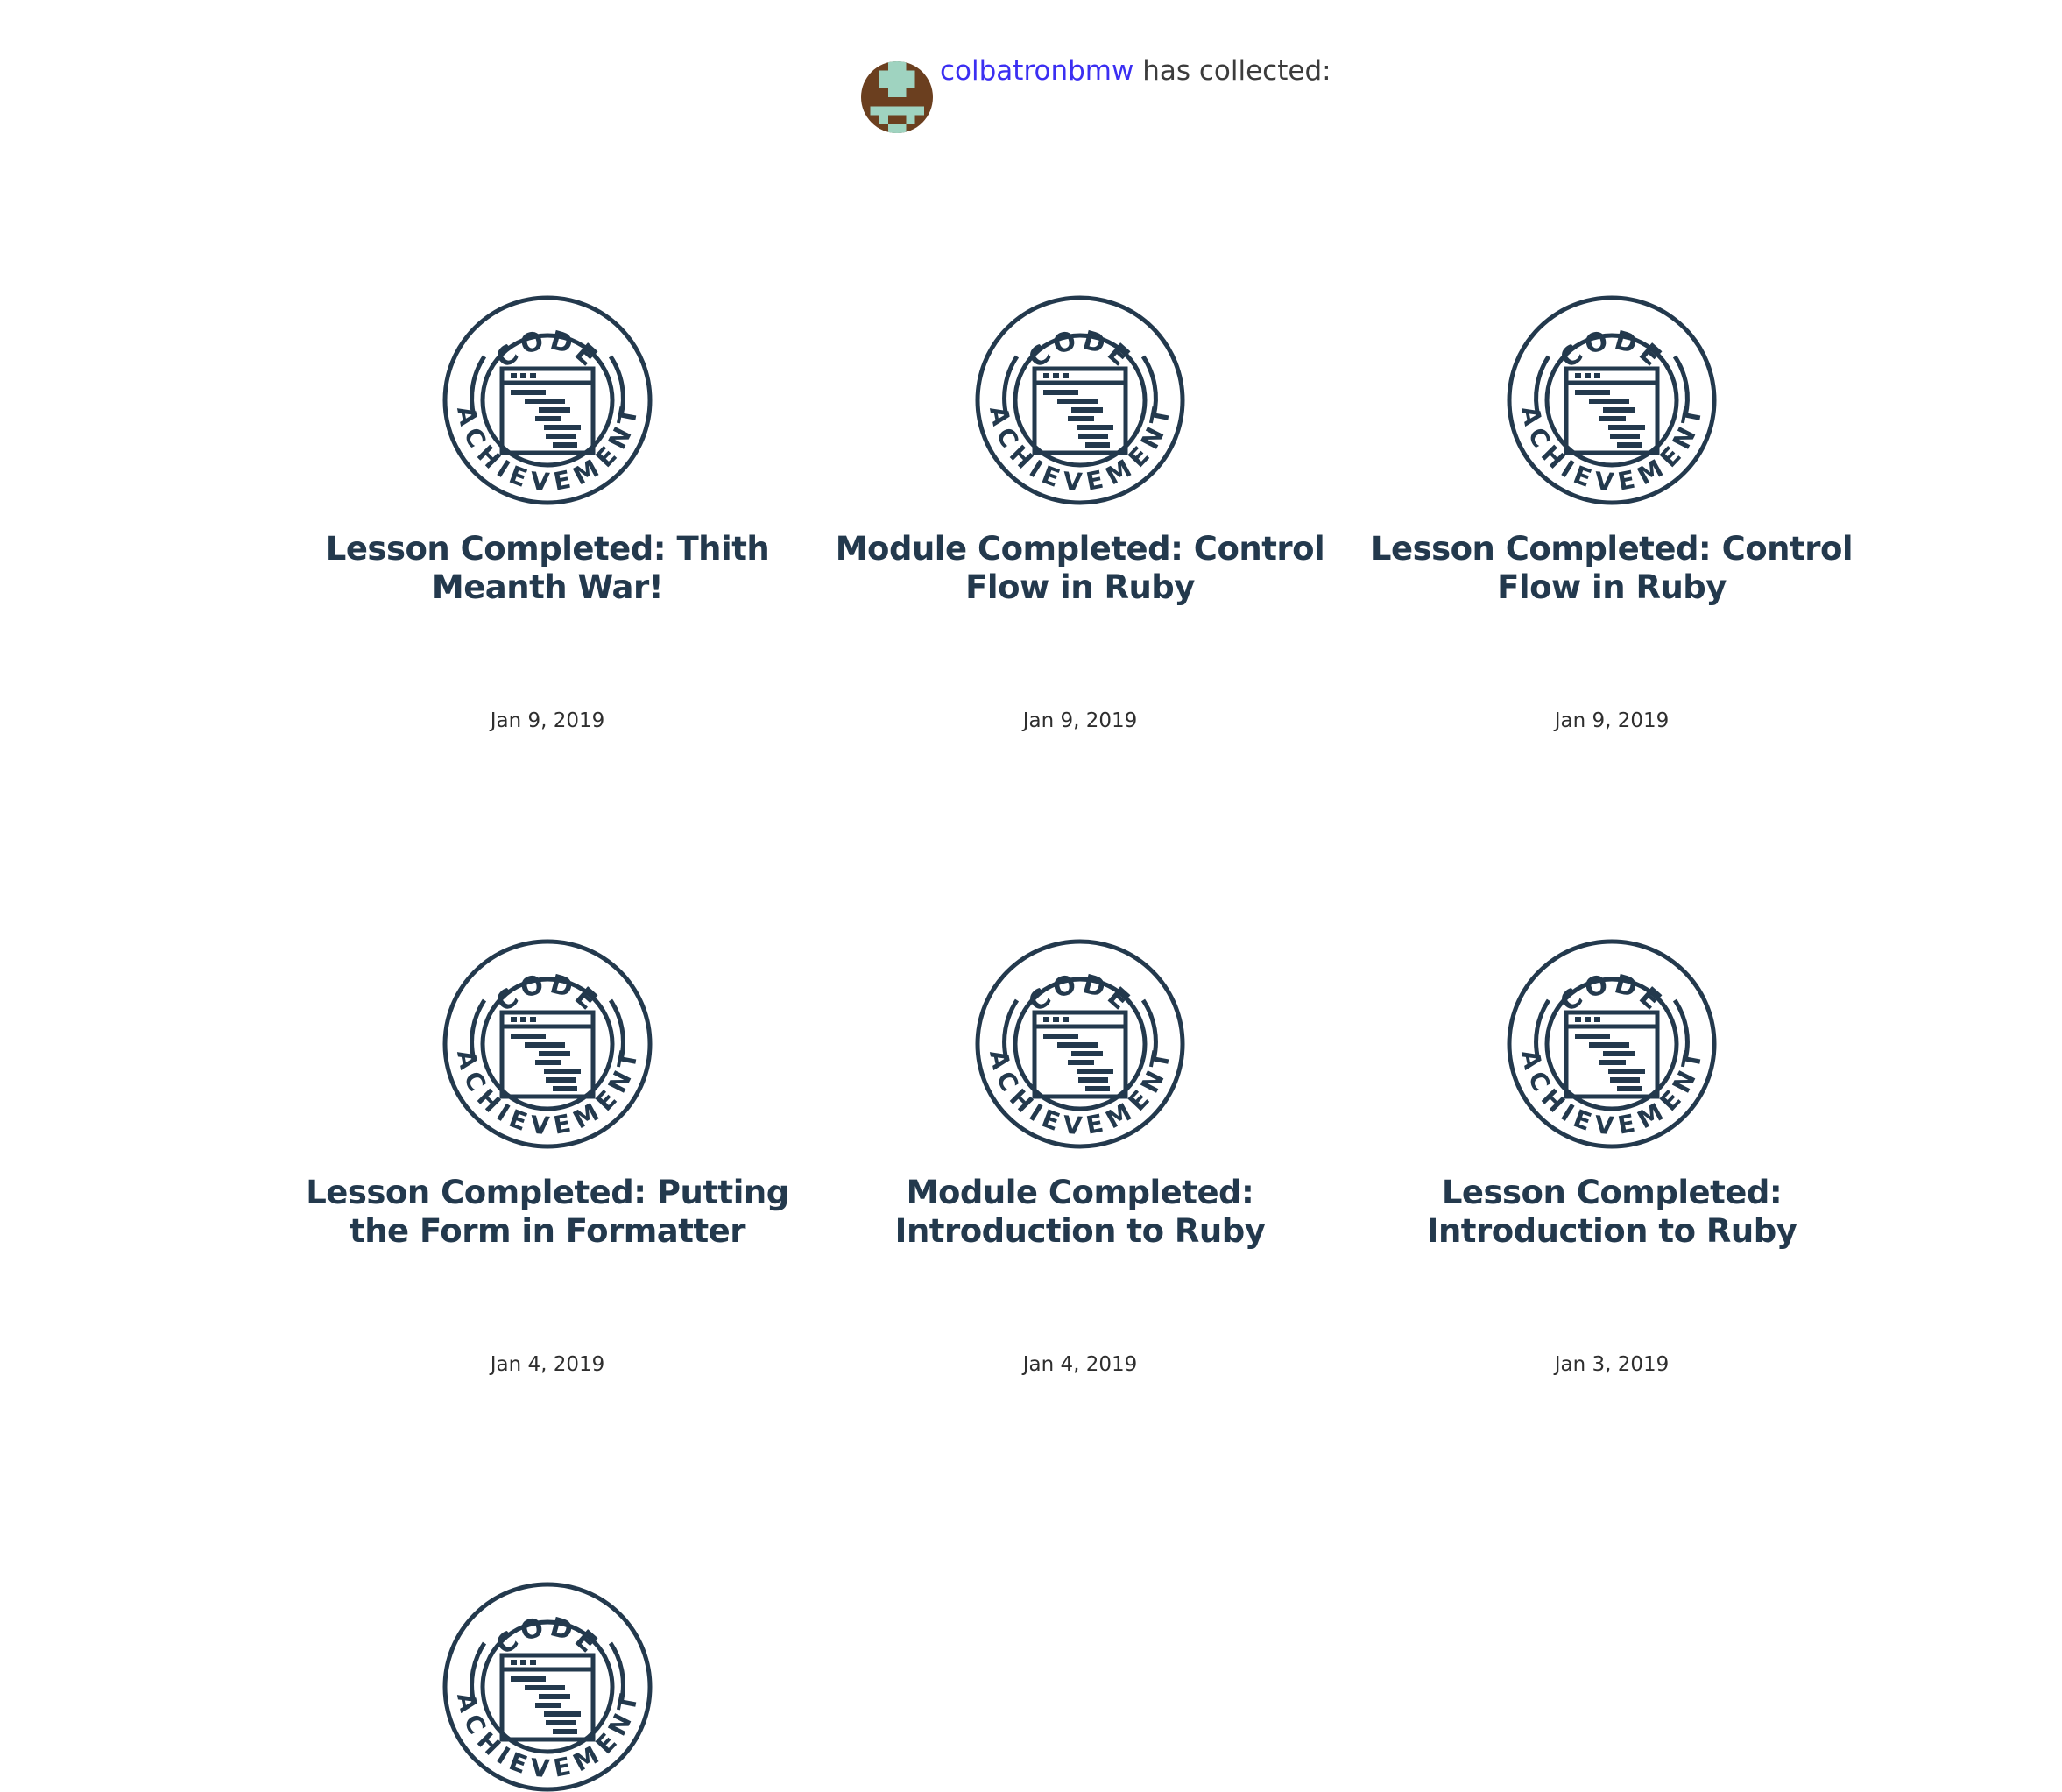 The image size is (2062, 1792). What do you see at coordinates (1096, 93) in the screenshot?
I see `collection-header: colbatronbmw has collected:` at bounding box center [1096, 93].